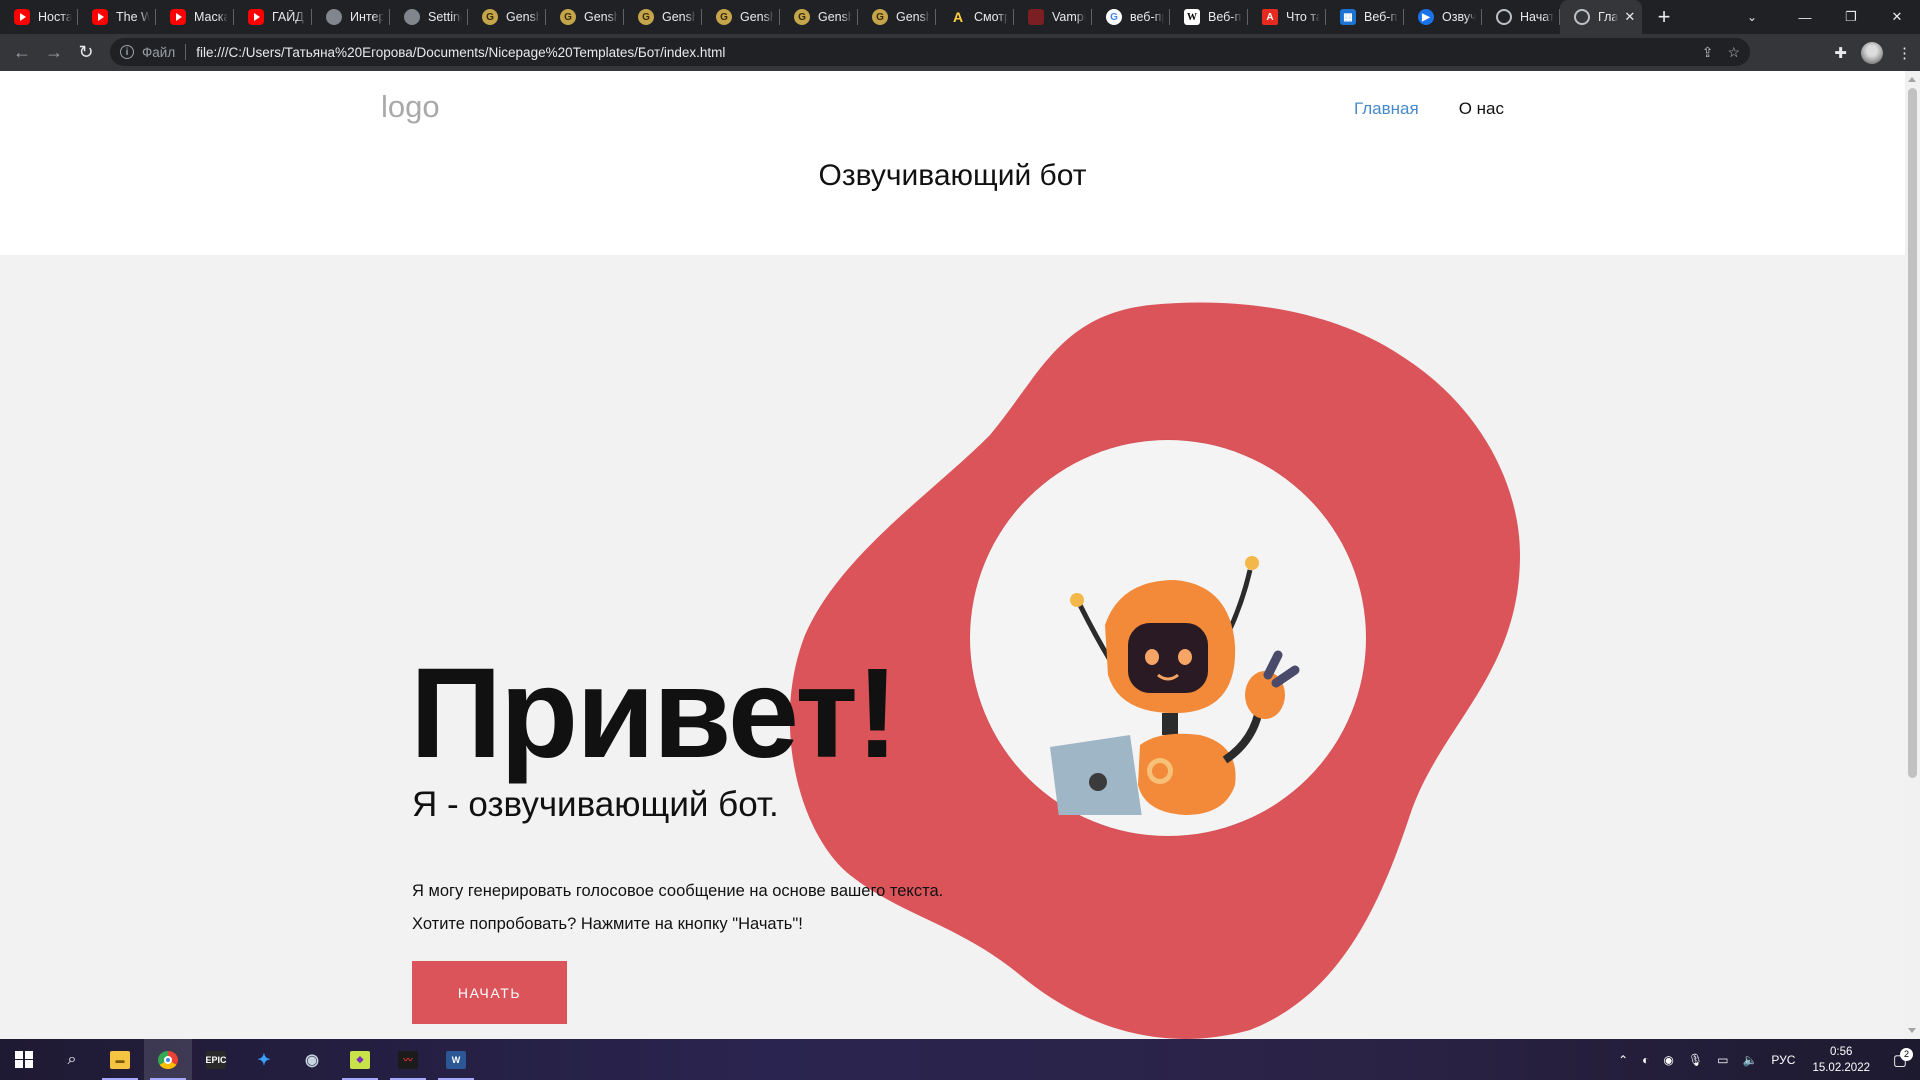 The image size is (1920, 1080). I want to click on browser-tab: Интер, so click(351, 17).